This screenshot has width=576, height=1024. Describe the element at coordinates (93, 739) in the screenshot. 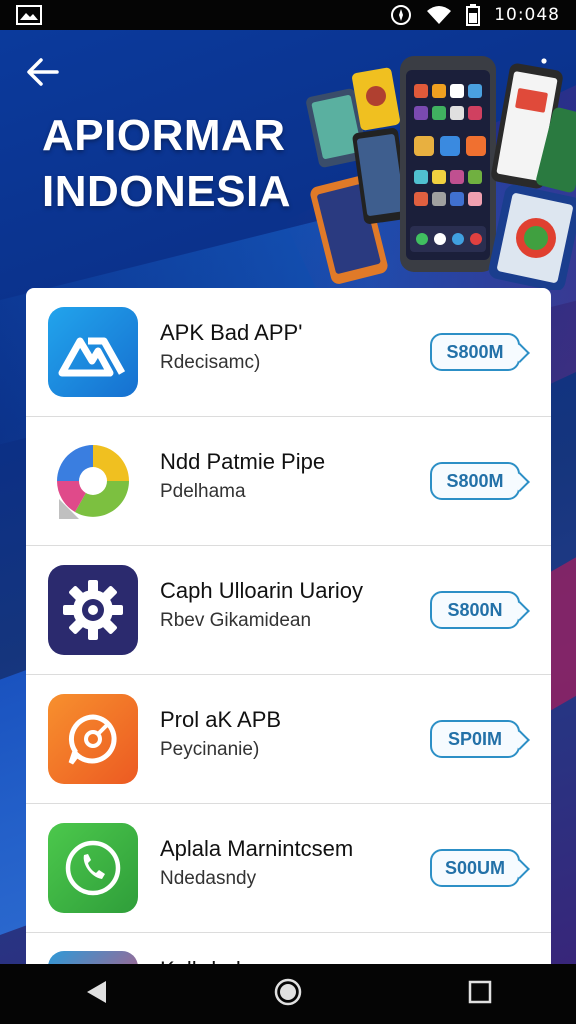

I see `chat-bubble-icon` at that location.